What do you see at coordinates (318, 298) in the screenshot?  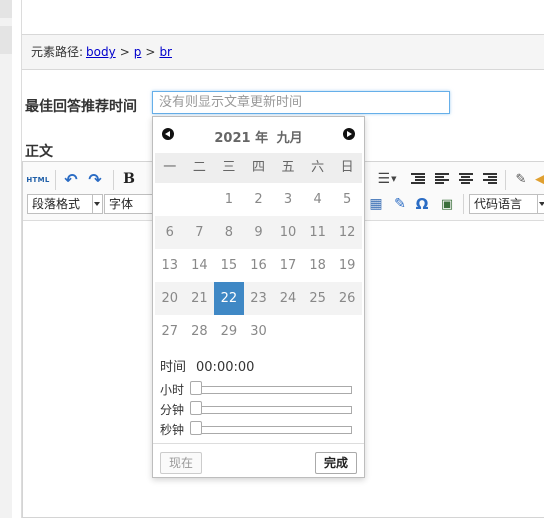 I see `day-cell: 25` at bounding box center [318, 298].